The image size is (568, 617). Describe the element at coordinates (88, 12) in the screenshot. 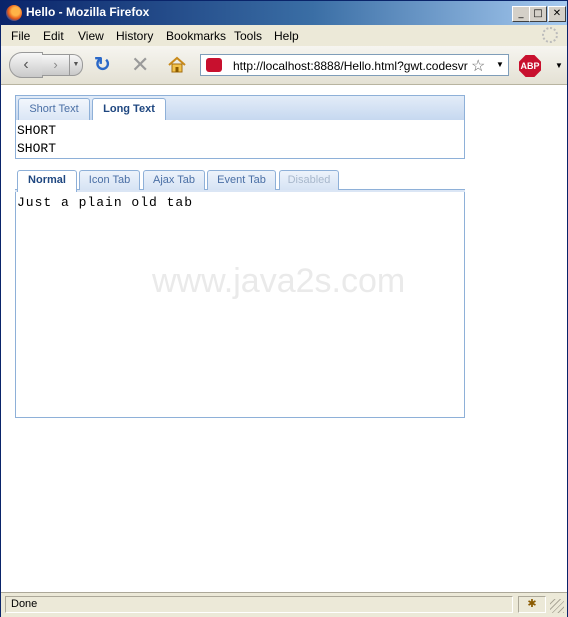

I see `window-title: Hello - Mozilla Firefox` at that location.